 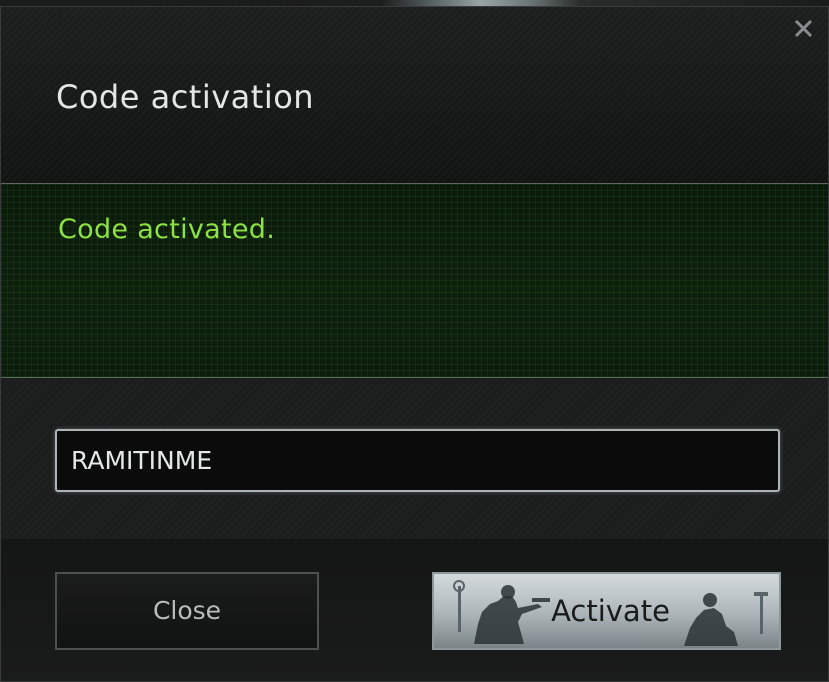 I want to click on close-x-icon, so click(x=804, y=28).